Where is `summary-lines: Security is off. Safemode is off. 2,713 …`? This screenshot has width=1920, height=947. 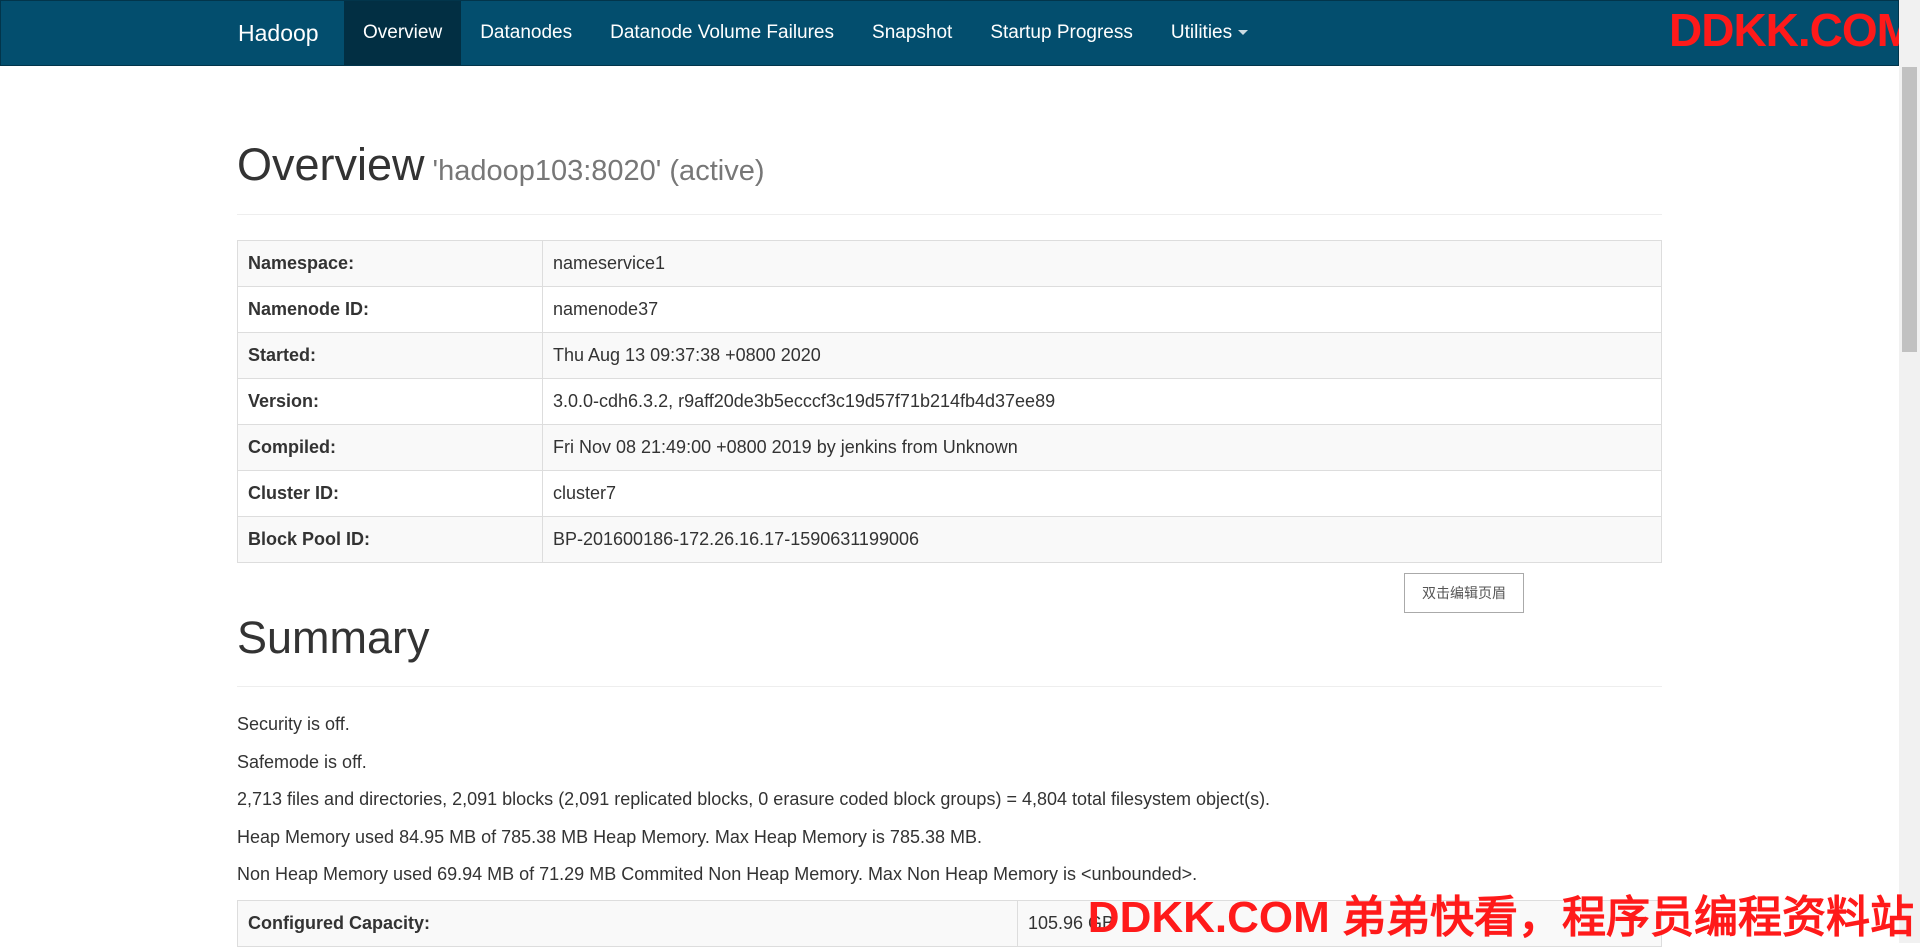
summary-lines: Security is off. Safemode is off. 2,713 … is located at coordinates (949, 802).